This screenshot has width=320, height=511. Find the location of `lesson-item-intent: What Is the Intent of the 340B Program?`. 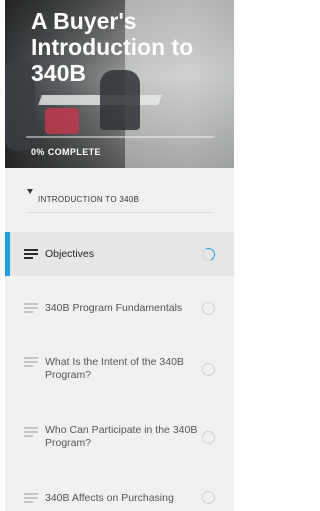

lesson-item-intent: What Is the Intent of the 340B Program? is located at coordinates (119, 367).